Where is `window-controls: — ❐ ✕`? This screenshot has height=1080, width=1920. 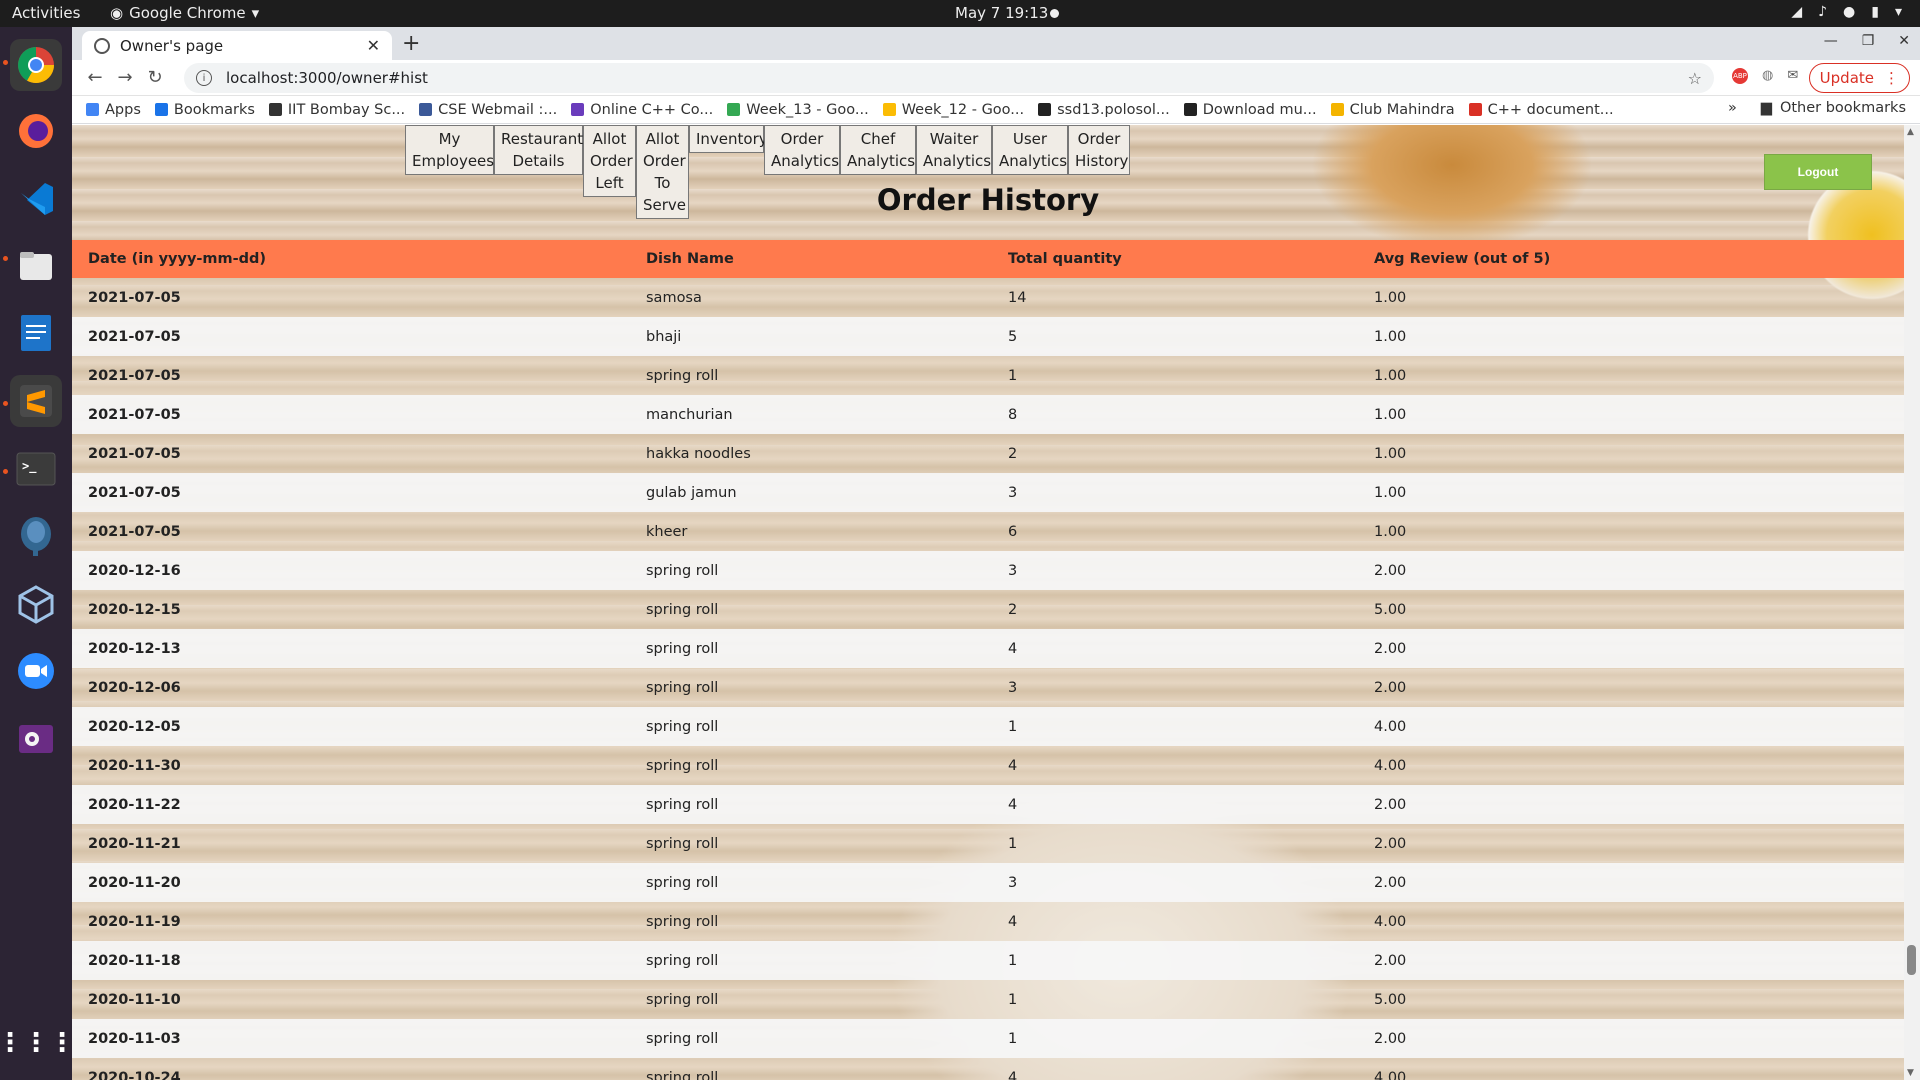 window-controls: — ❐ ✕ is located at coordinates (1867, 41).